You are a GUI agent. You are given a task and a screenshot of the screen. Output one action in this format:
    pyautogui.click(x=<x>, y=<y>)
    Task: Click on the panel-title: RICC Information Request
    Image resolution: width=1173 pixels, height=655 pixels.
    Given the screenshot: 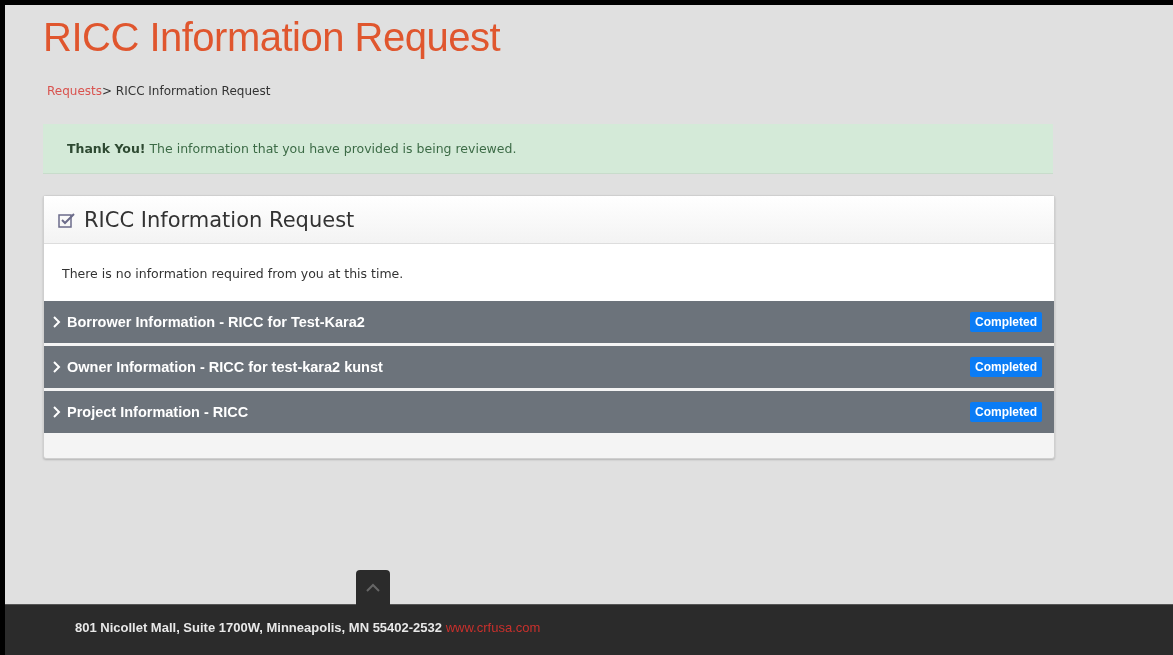 What is the action you would take?
    pyautogui.click(x=219, y=219)
    